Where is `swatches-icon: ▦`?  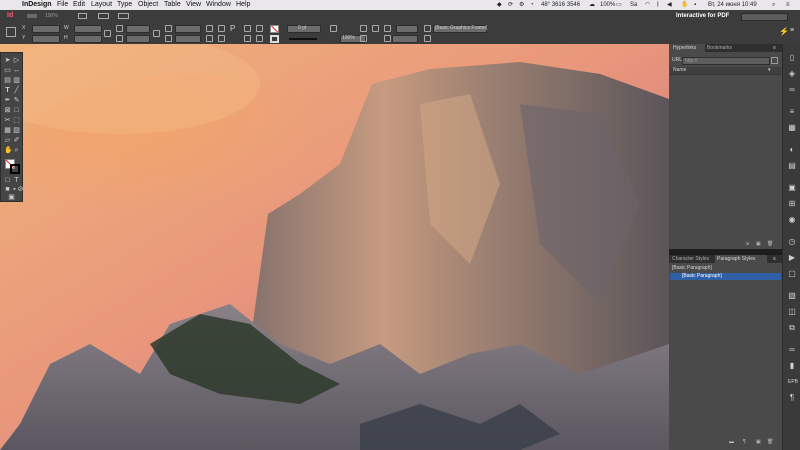 swatches-icon: ▦ is located at coordinates (792, 128).